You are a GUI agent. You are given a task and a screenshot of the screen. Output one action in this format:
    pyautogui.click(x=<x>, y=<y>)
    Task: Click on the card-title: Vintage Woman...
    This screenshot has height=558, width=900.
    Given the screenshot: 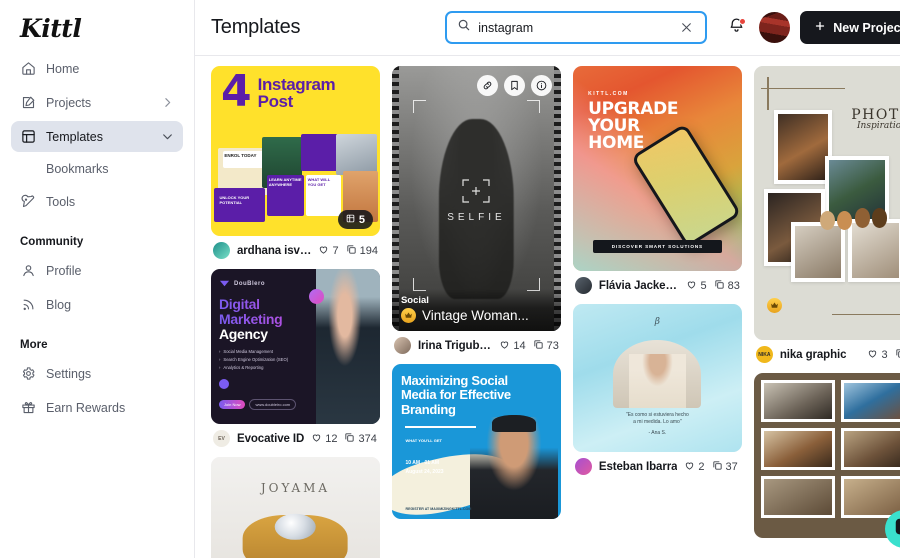 What is the action you would take?
    pyautogui.click(x=475, y=315)
    